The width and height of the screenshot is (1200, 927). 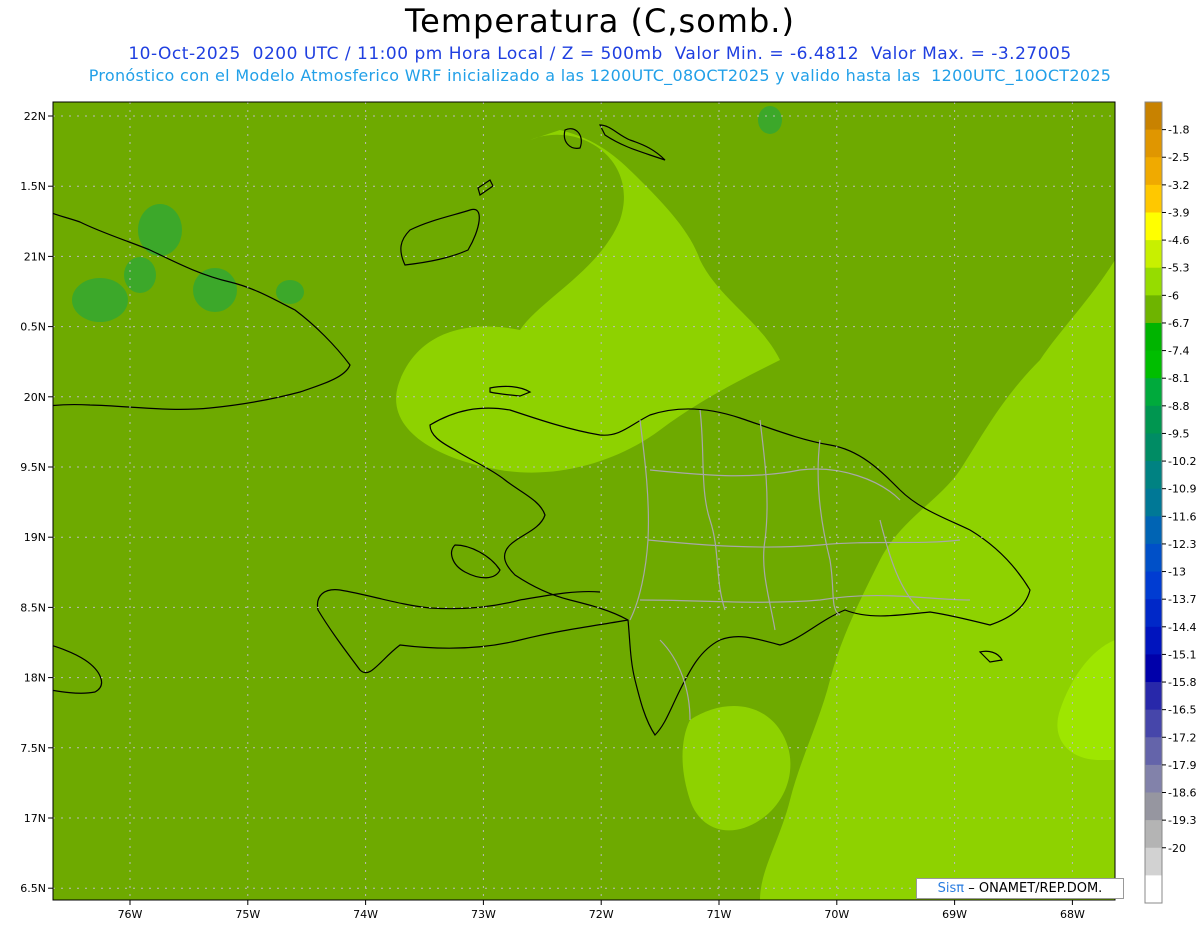 I want to click on lon-tick-label: 71W, so click(x=719, y=914).